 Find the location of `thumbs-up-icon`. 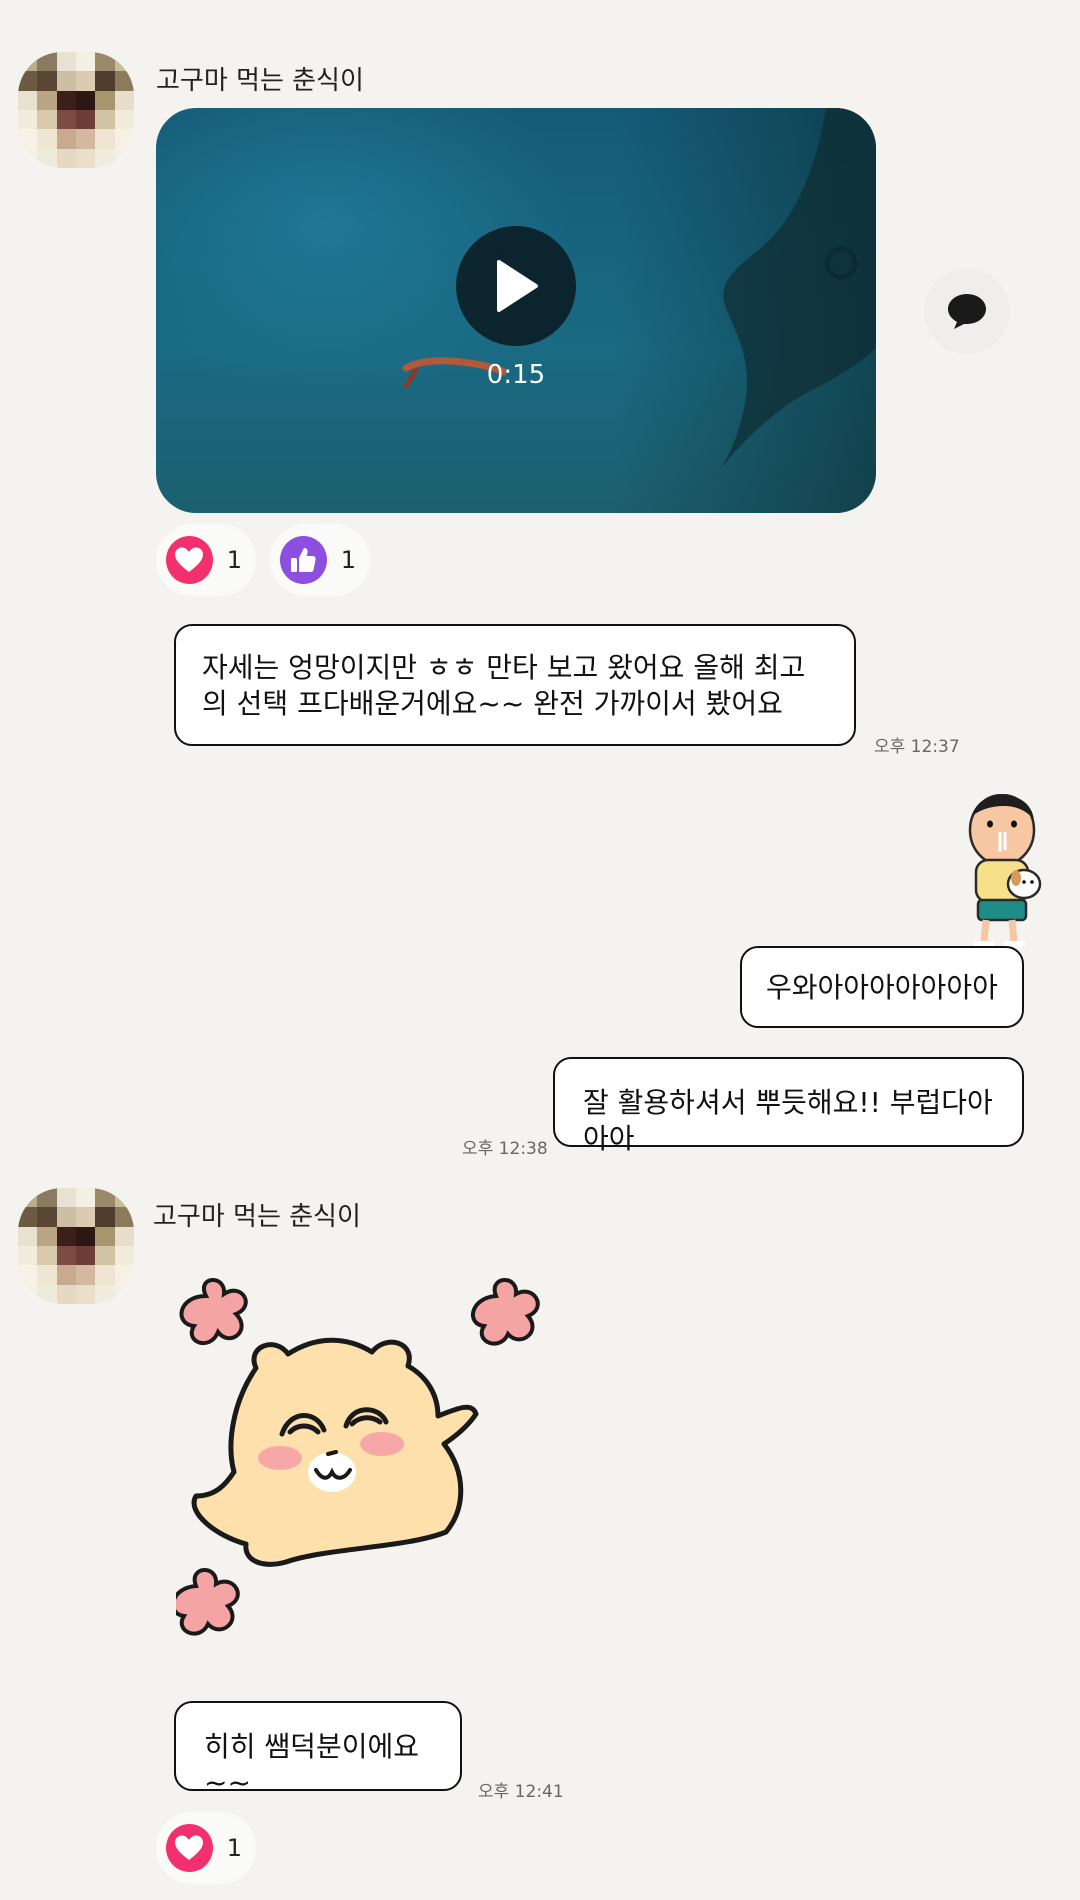

thumbs-up-icon is located at coordinates (303, 560).